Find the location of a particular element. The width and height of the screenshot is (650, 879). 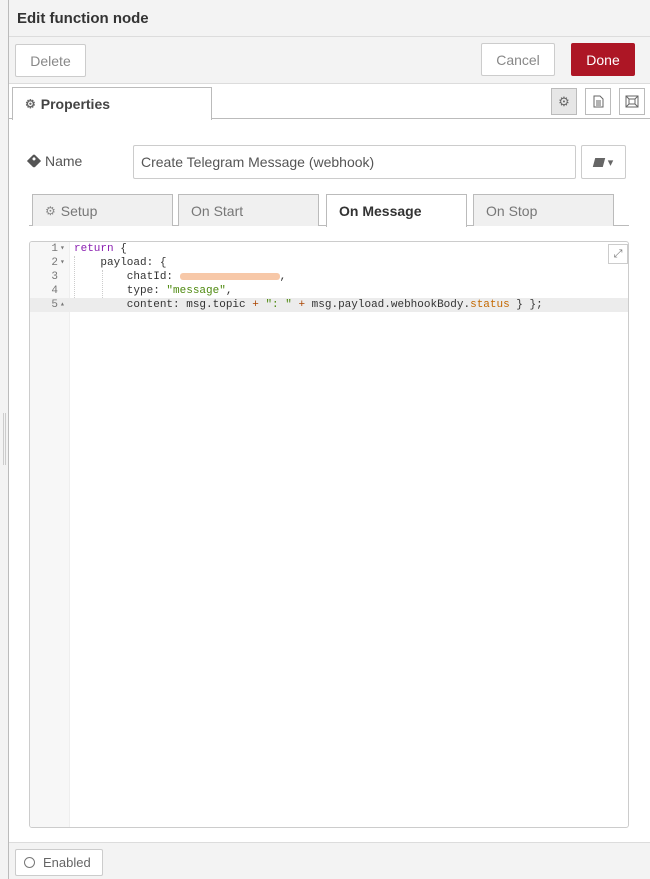

editor-gutter is located at coordinates (50, 534).